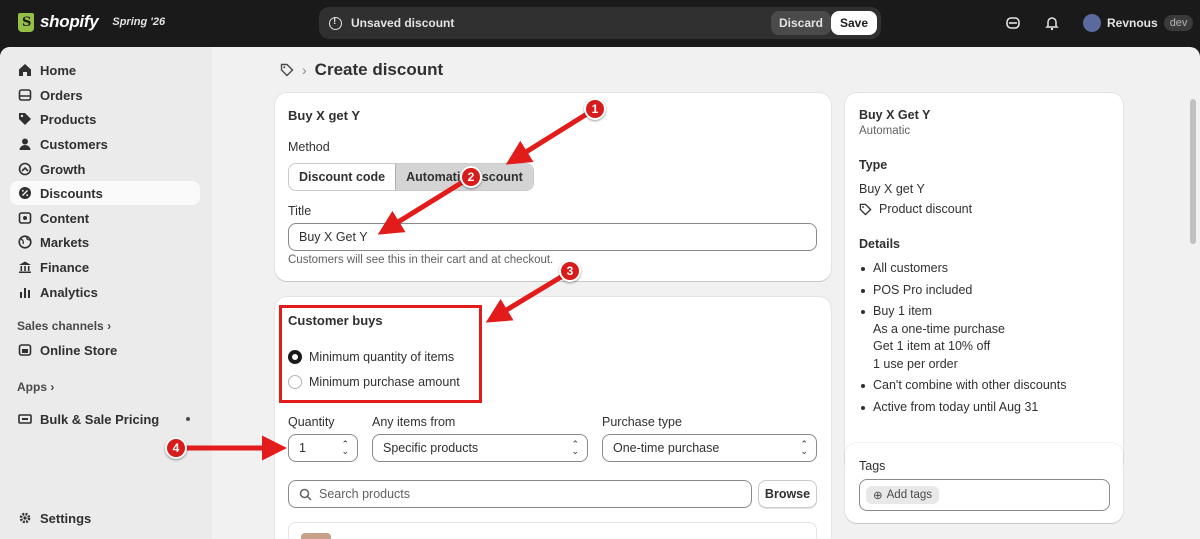  What do you see at coordinates (403, 23) in the screenshot?
I see `unsaved-label: Unsaved discount` at bounding box center [403, 23].